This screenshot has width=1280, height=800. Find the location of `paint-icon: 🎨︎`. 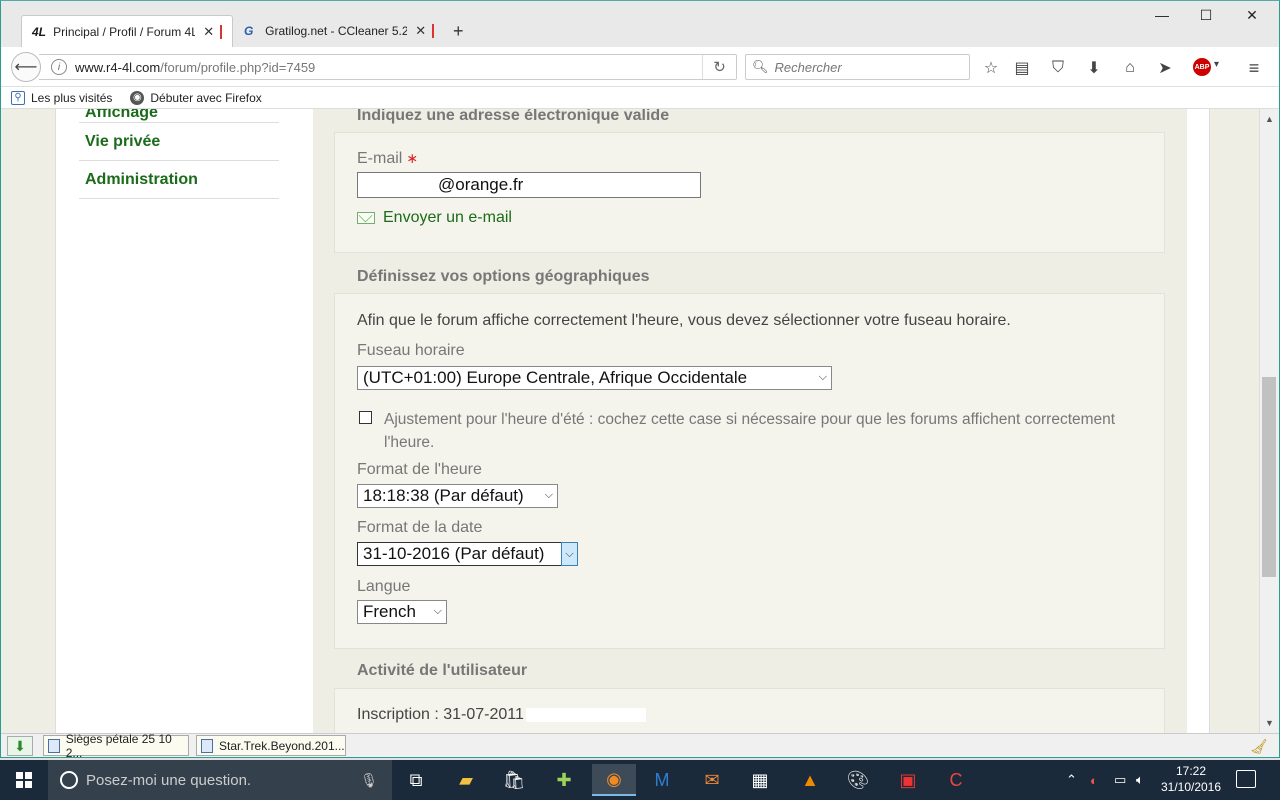

paint-icon: 🎨︎ is located at coordinates (858, 780).